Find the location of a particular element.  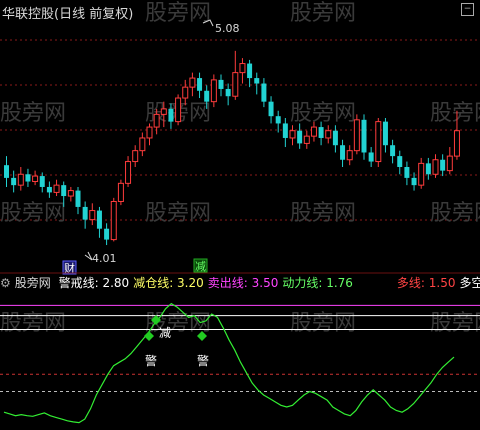

legend-item: 动力线: 1.76 is located at coordinates (317, 283).